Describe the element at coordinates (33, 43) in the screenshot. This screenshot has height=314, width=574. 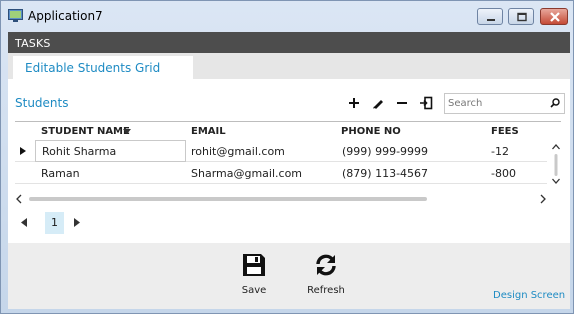
I see `tasks-label: TASKS` at that location.